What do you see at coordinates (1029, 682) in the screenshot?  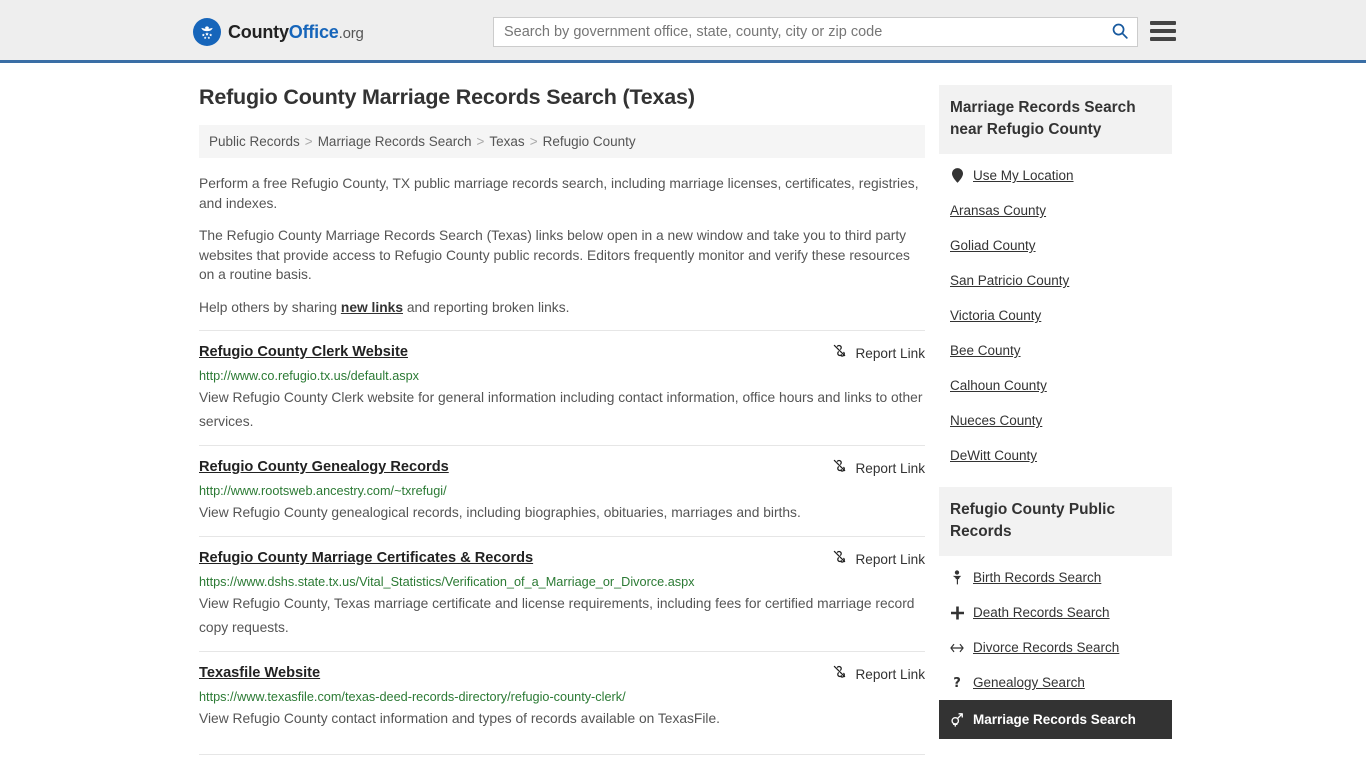 I see `public-record-label: Genealogy Search` at bounding box center [1029, 682].